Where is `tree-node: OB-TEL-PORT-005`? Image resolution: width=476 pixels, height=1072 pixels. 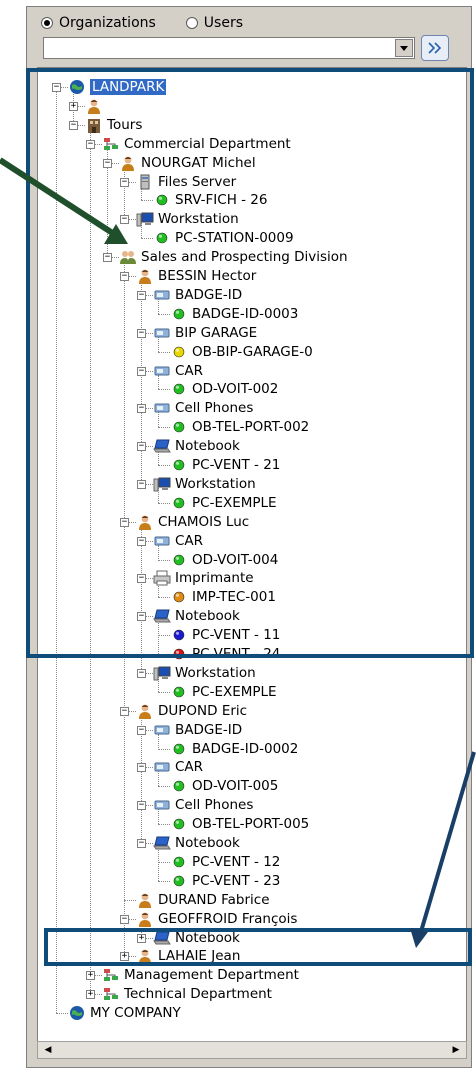
tree-node: OB-TEL-PORT-005 is located at coordinates (239, 824).